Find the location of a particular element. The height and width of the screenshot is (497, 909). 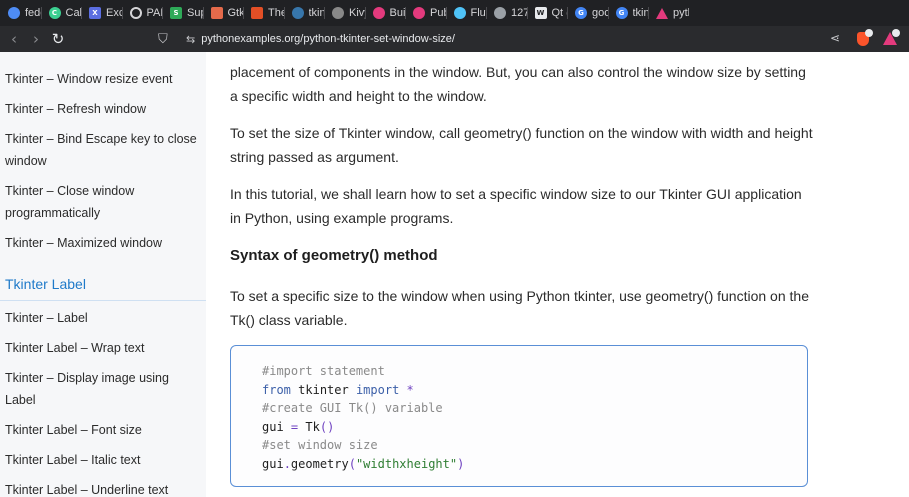

site-info-icon: ⇆ is located at coordinates (190, 39).